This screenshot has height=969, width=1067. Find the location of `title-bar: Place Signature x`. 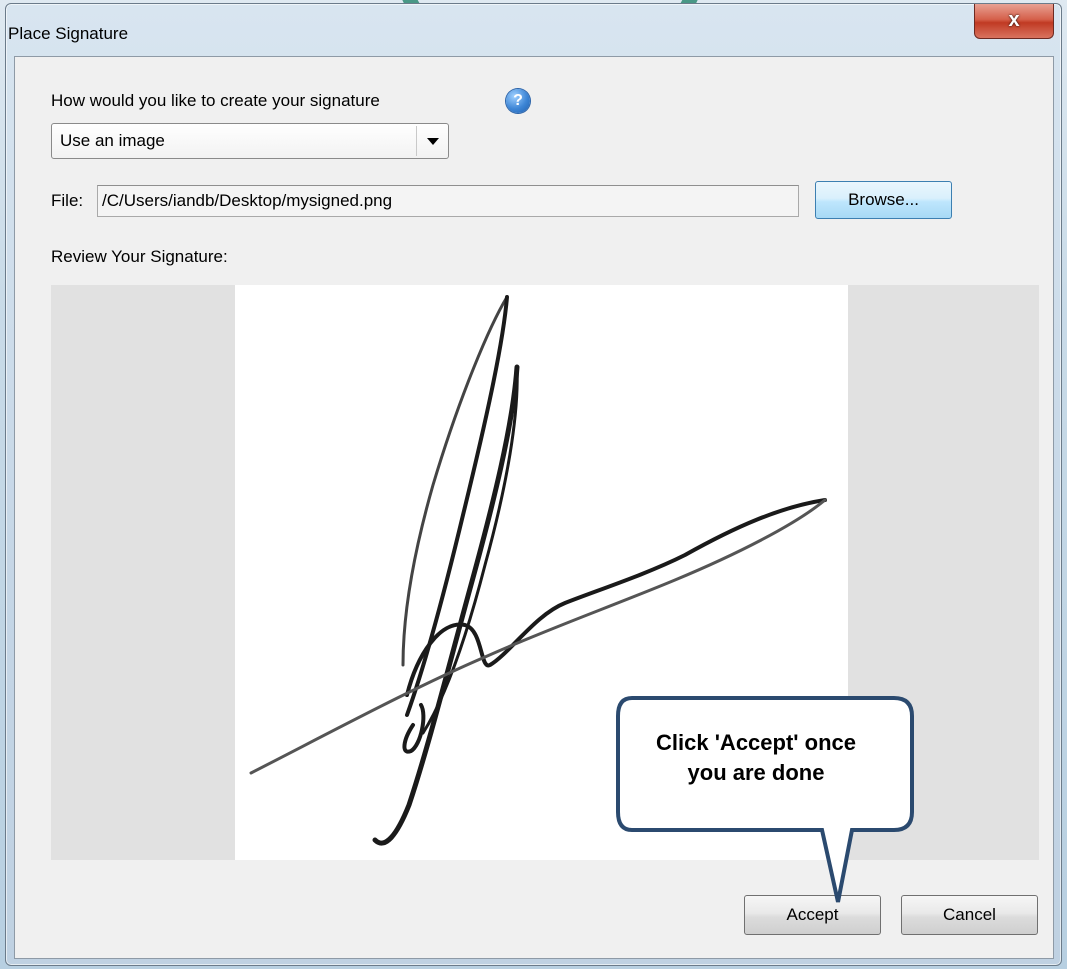

title-bar: Place Signature x is located at coordinates (533, 30).